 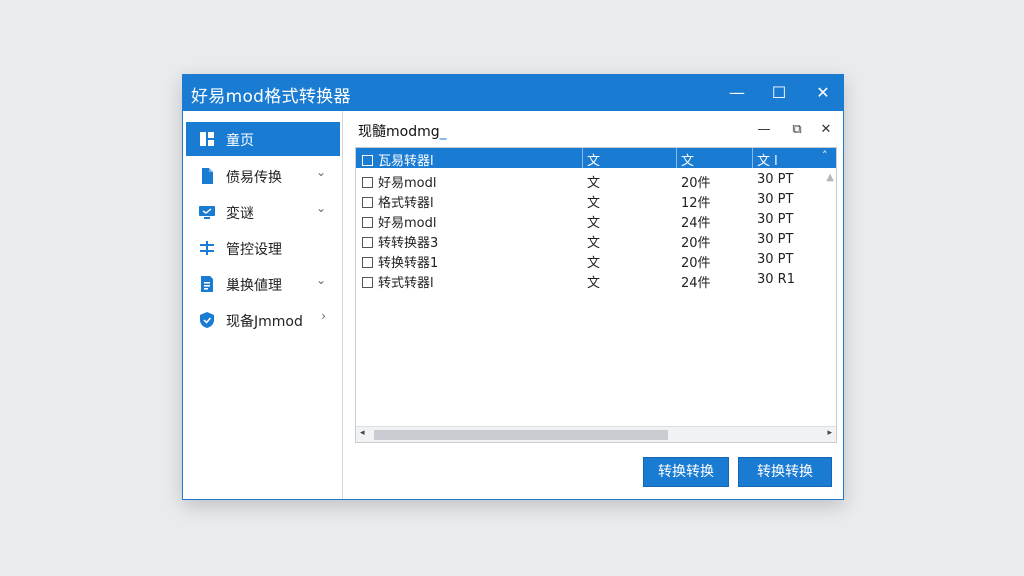 What do you see at coordinates (240, 214) in the screenshot?
I see `sidebar-item-label: 変谜` at bounding box center [240, 214].